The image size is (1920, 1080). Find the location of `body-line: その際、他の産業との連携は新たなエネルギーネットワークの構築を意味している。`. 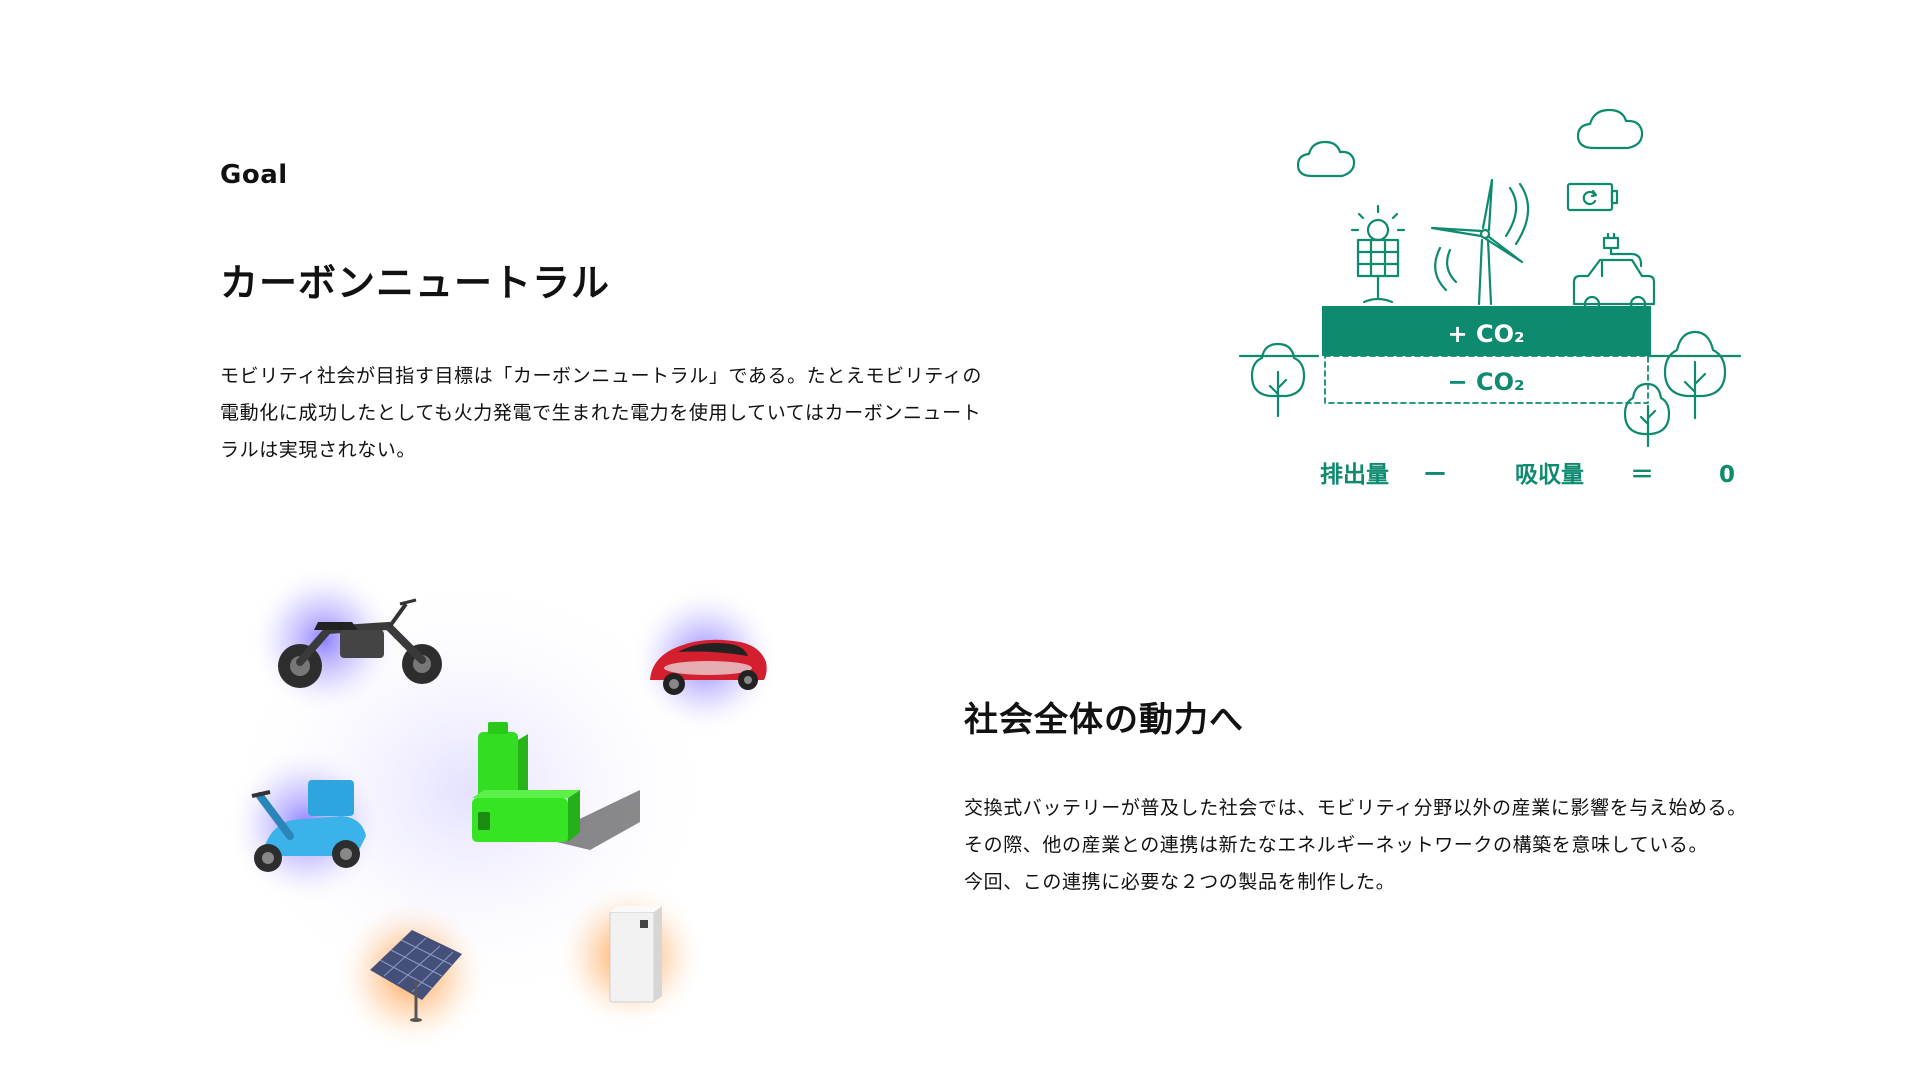

body-line: その際、他の産業との連携は新たなエネルギーネットワークの構築を意味している。 is located at coordinates (1336, 845).